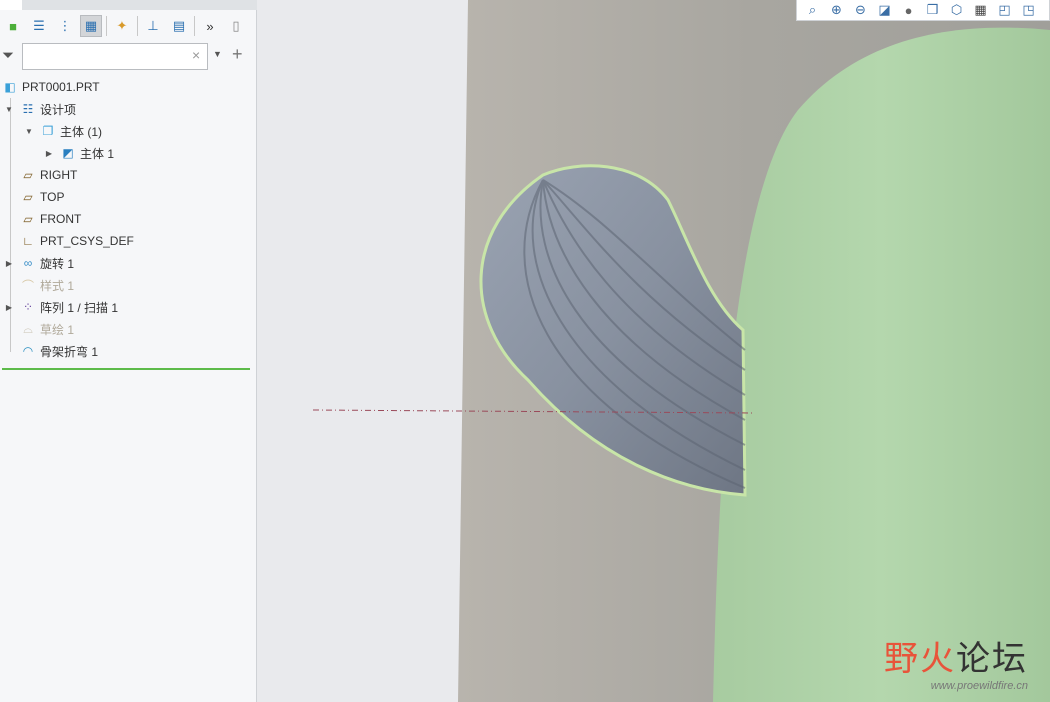 This screenshot has height=702, width=1050. Describe the element at coordinates (59, 175) in the screenshot. I see `tree-item-label: RIGHT` at that location.